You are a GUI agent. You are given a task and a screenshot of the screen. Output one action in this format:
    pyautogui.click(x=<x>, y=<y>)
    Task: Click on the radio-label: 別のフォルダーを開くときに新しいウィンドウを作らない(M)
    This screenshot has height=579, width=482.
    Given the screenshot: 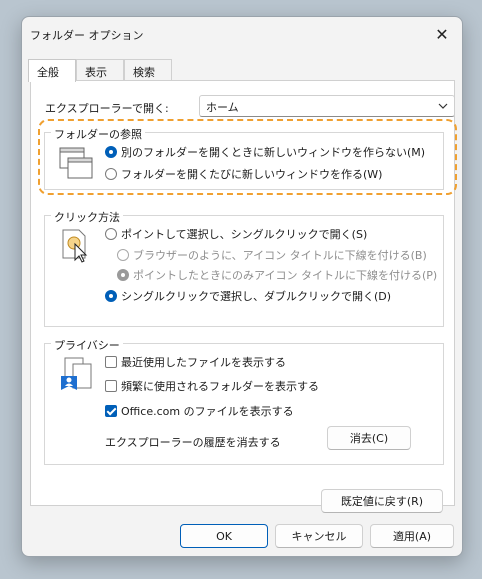 What is the action you would take?
    pyautogui.click(x=273, y=152)
    